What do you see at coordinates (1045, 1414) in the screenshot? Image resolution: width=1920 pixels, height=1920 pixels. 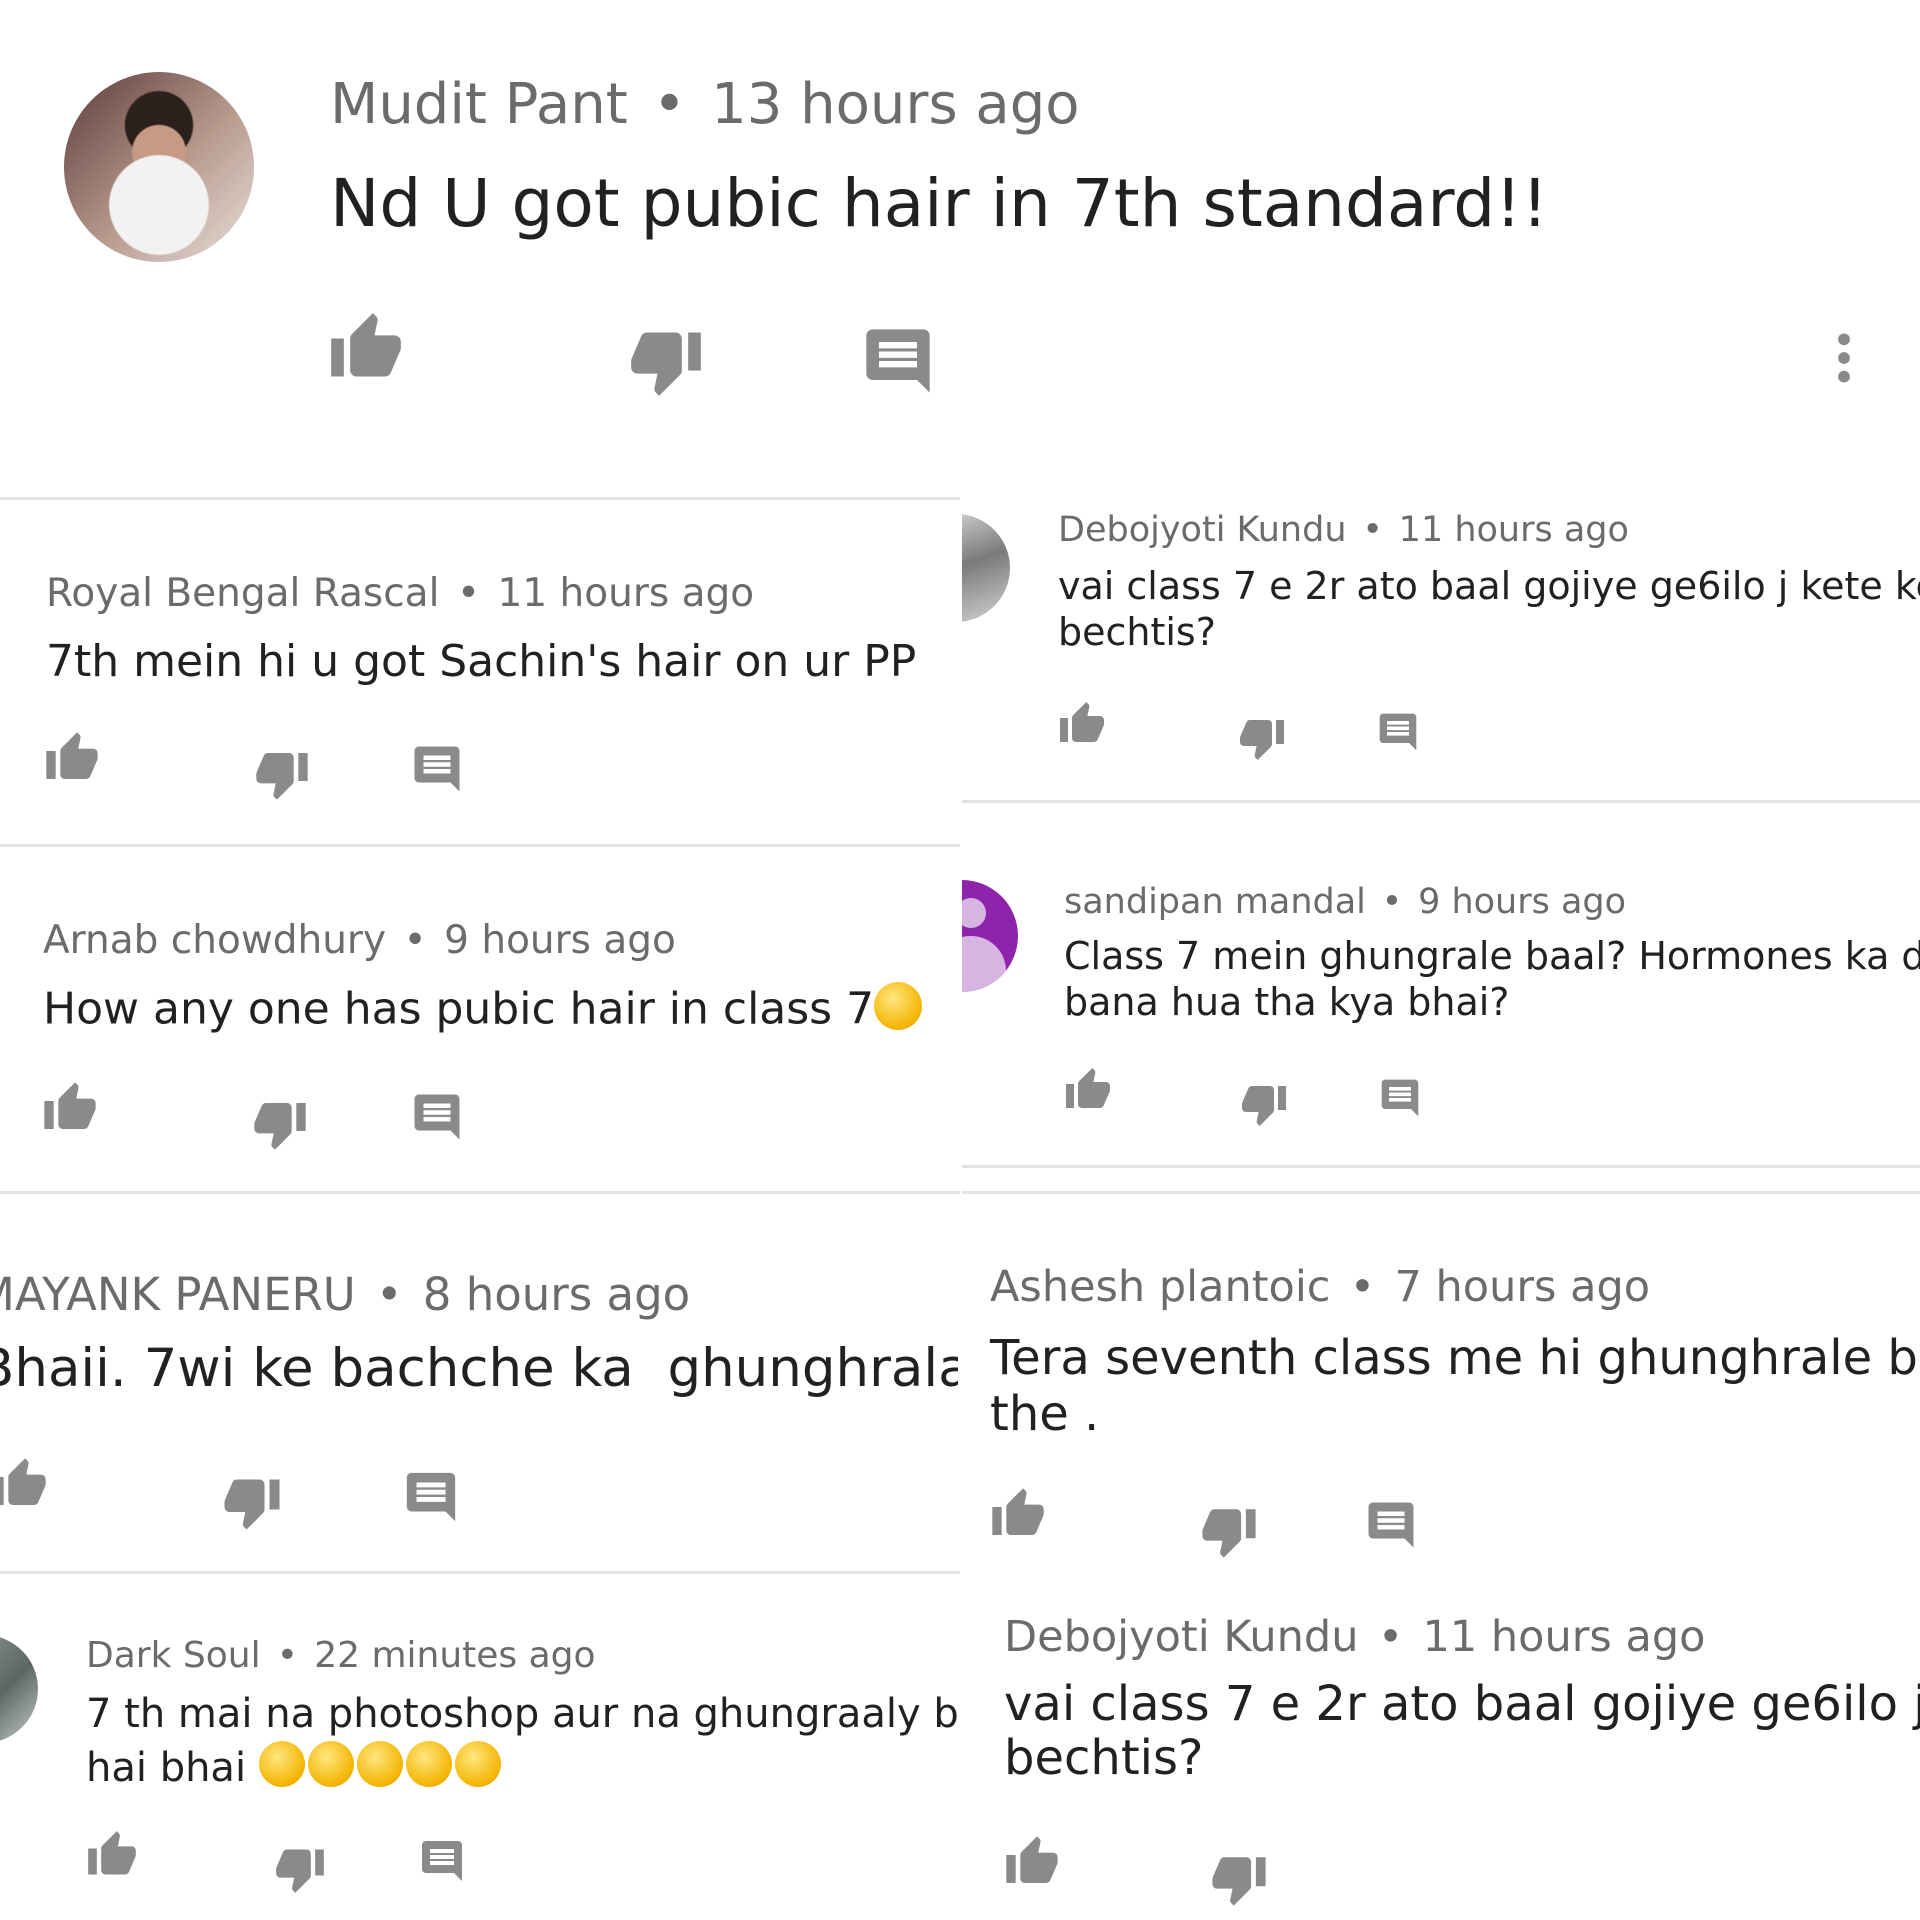 I see `comment-text-line2: the .` at bounding box center [1045, 1414].